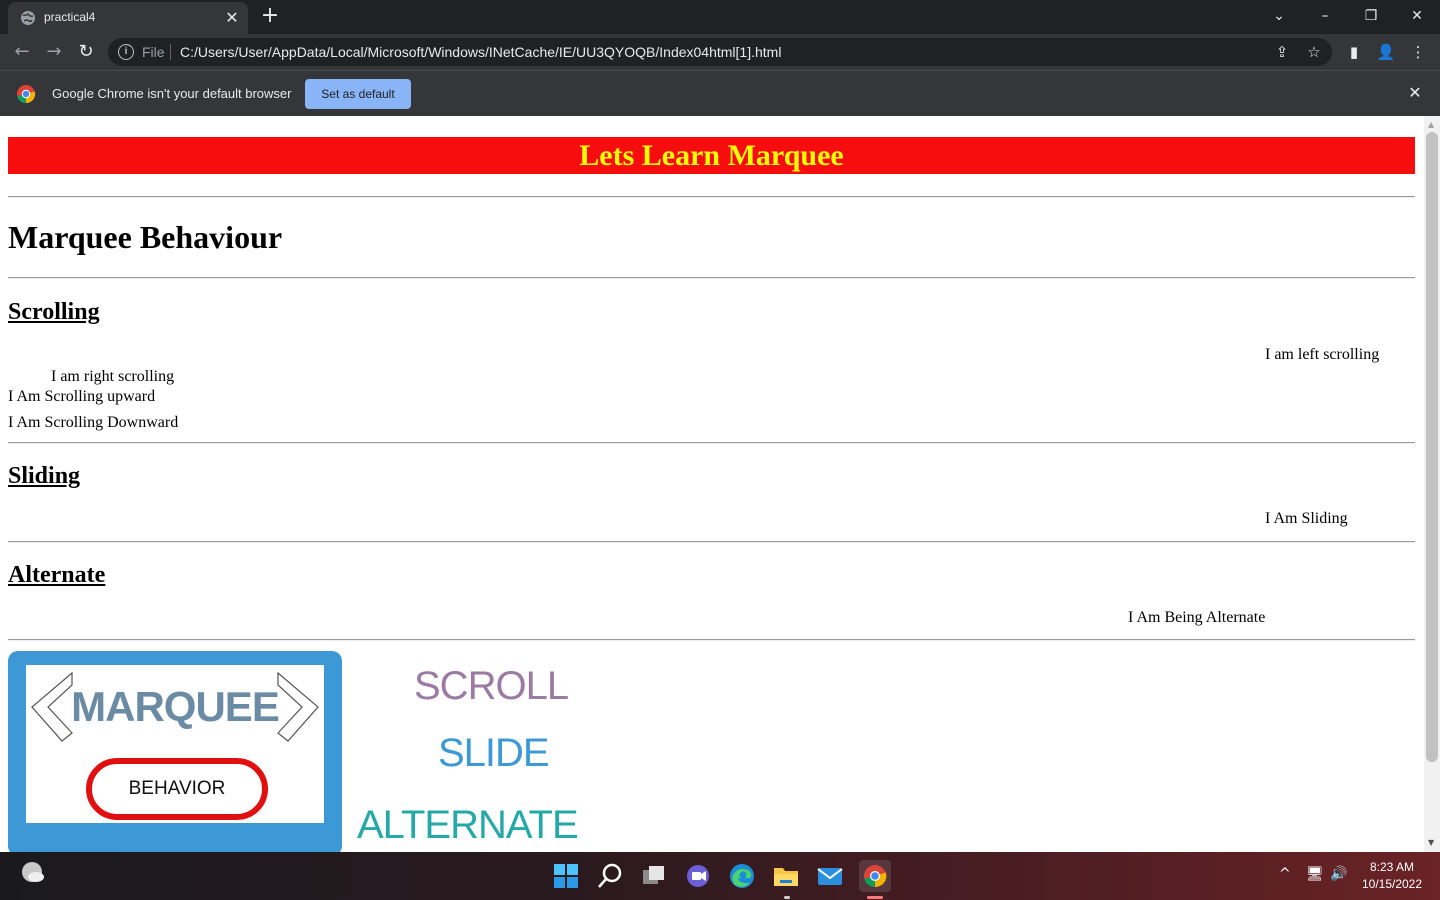 The image size is (1440, 900). What do you see at coordinates (698, 876) in the screenshot?
I see `teams-chat-icon` at bounding box center [698, 876].